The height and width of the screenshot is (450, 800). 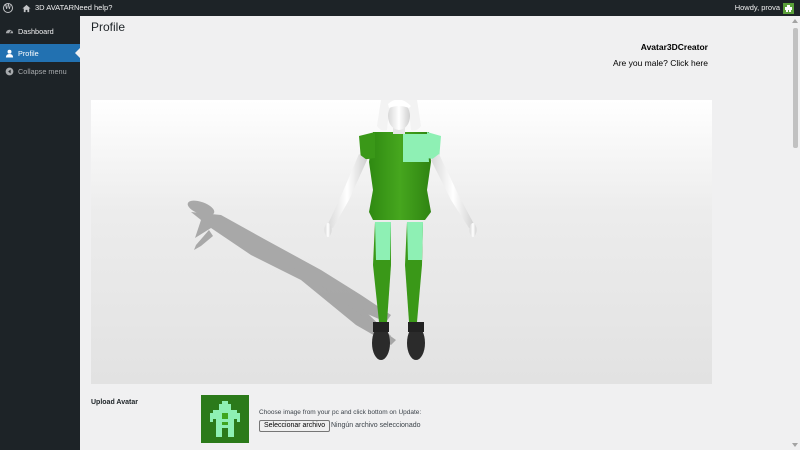 I want to click on creator-title: Avatar3DCreator, so click(x=674, y=47).